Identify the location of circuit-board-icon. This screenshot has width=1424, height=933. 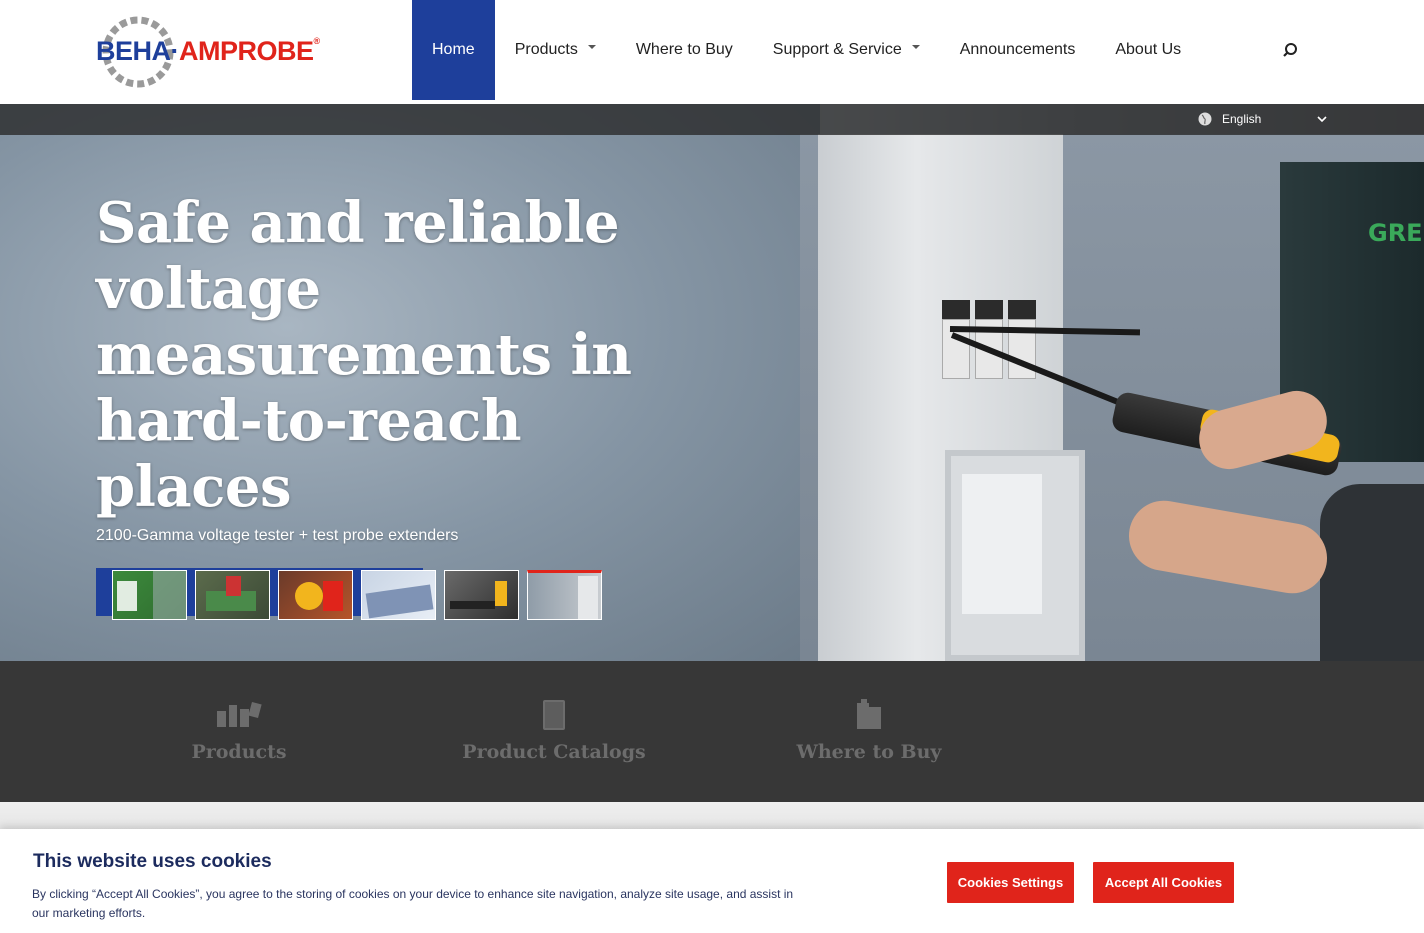
(231, 593).